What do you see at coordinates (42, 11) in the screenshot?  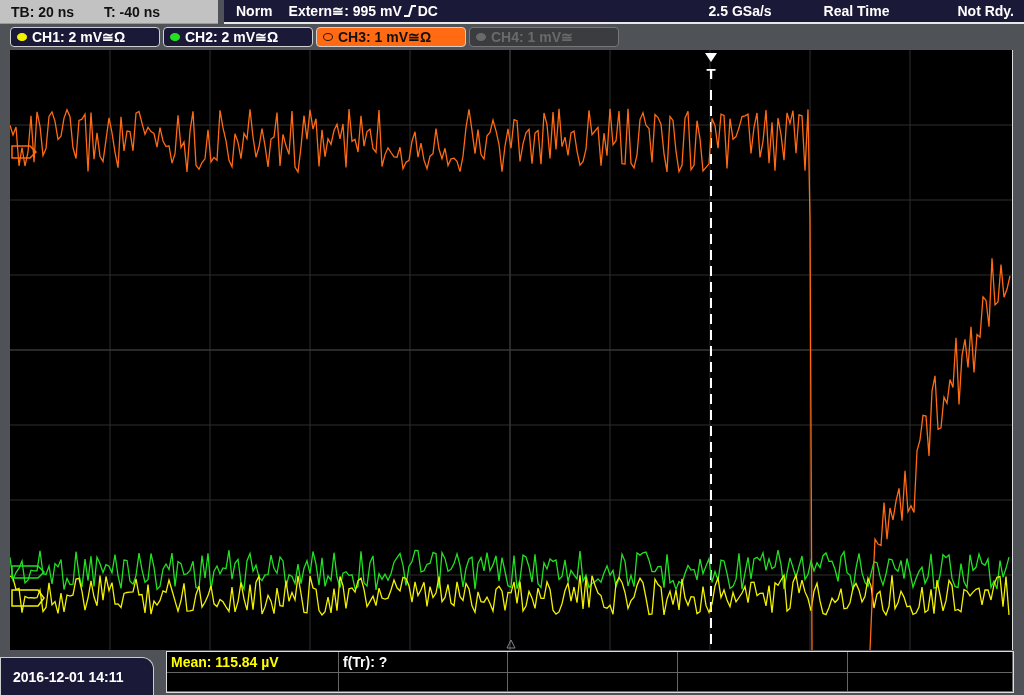 I see `timebase-readout: TB: 20 ns` at bounding box center [42, 11].